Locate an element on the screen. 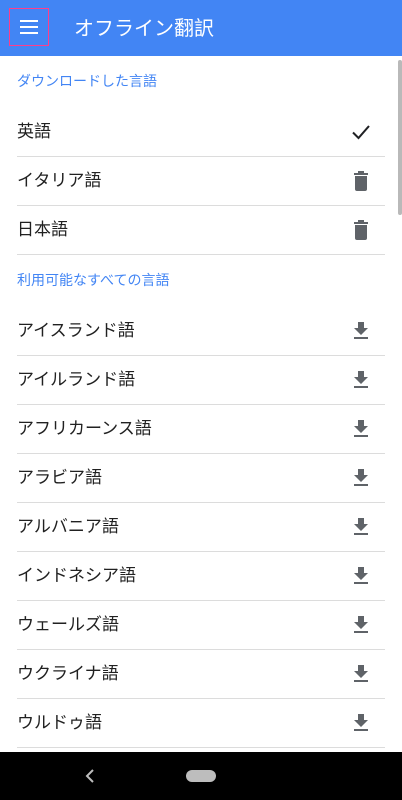 The width and height of the screenshot is (402, 800). list-item-irish: アイルランド語 is located at coordinates (201, 380).